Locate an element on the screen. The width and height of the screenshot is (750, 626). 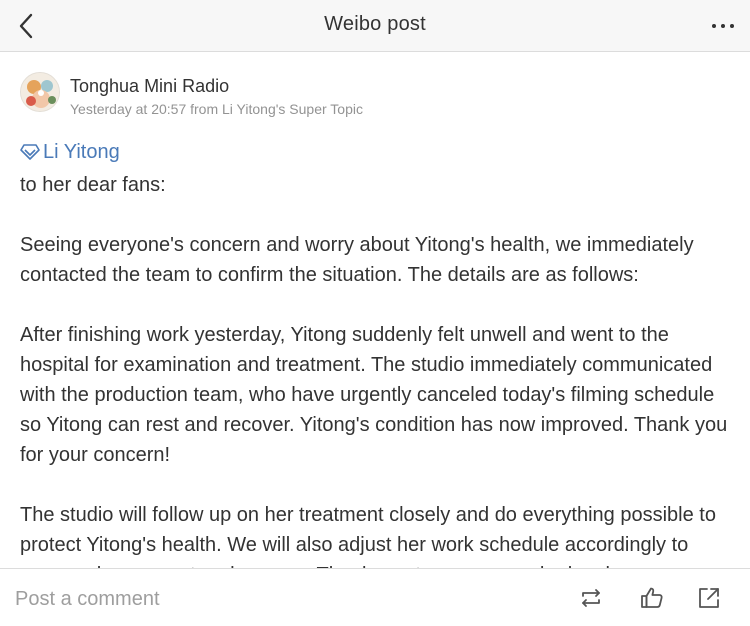
post-paragraph: to her dear fans: is located at coordinates (93, 185).